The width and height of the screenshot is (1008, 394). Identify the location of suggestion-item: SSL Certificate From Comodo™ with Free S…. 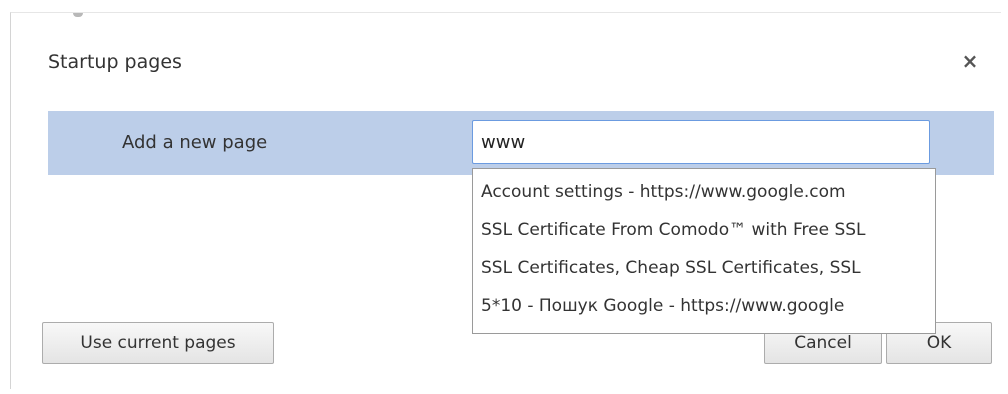
(704, 230).